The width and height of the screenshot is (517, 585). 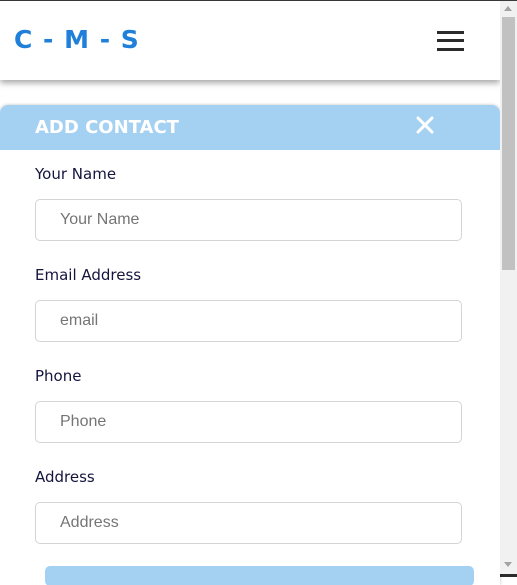 I want to click on scrollbar, so click(x=508, y=287).